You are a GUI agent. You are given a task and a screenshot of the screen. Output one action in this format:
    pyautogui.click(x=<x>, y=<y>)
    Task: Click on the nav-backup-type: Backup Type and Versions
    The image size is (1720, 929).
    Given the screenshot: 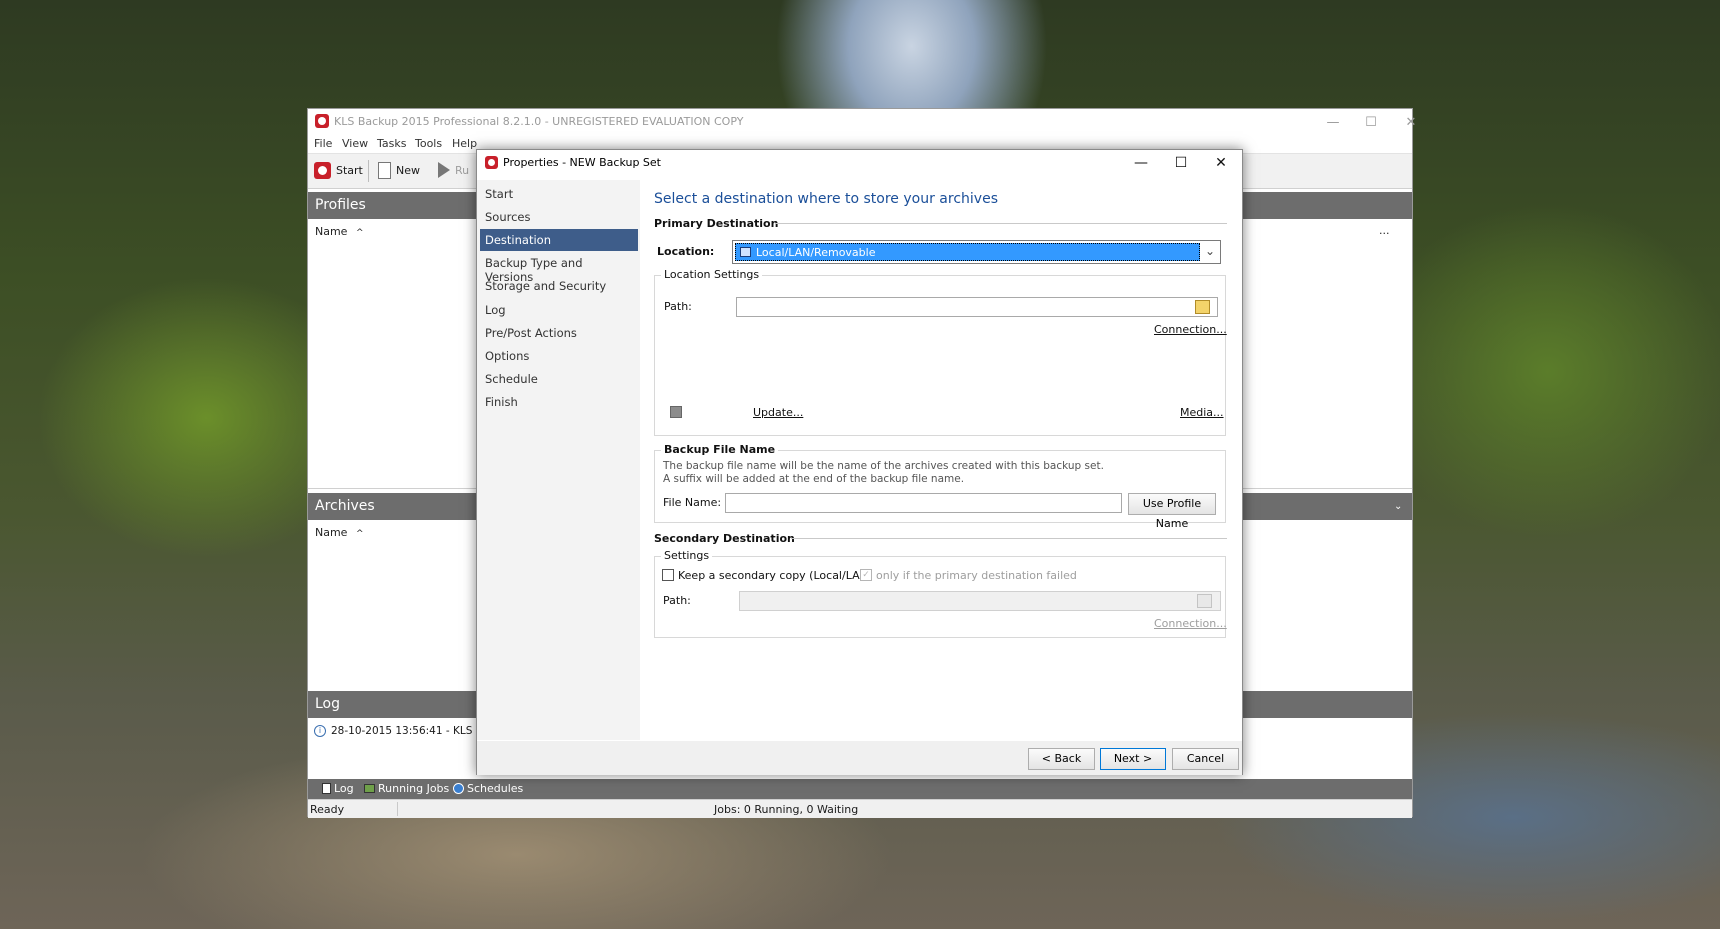 What is the action you would take?
    pyautogui.click(x=559, y=268)
    